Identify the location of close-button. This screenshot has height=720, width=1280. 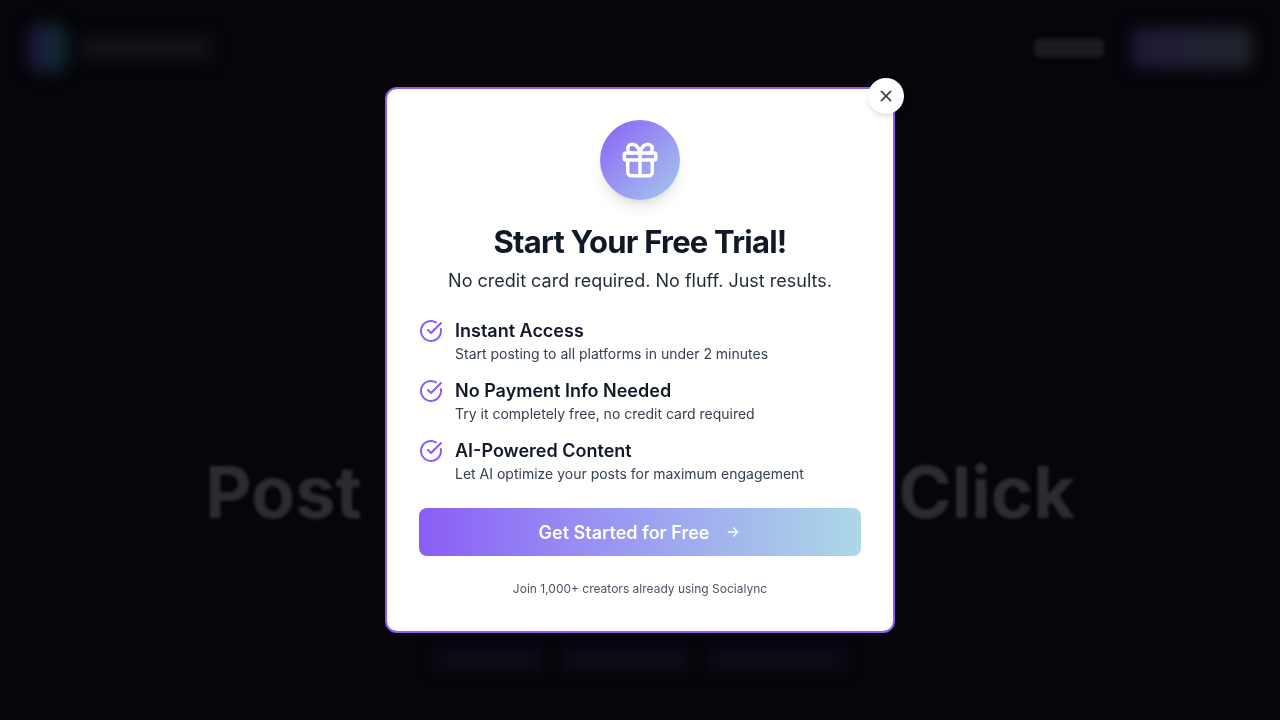
(886, 96).